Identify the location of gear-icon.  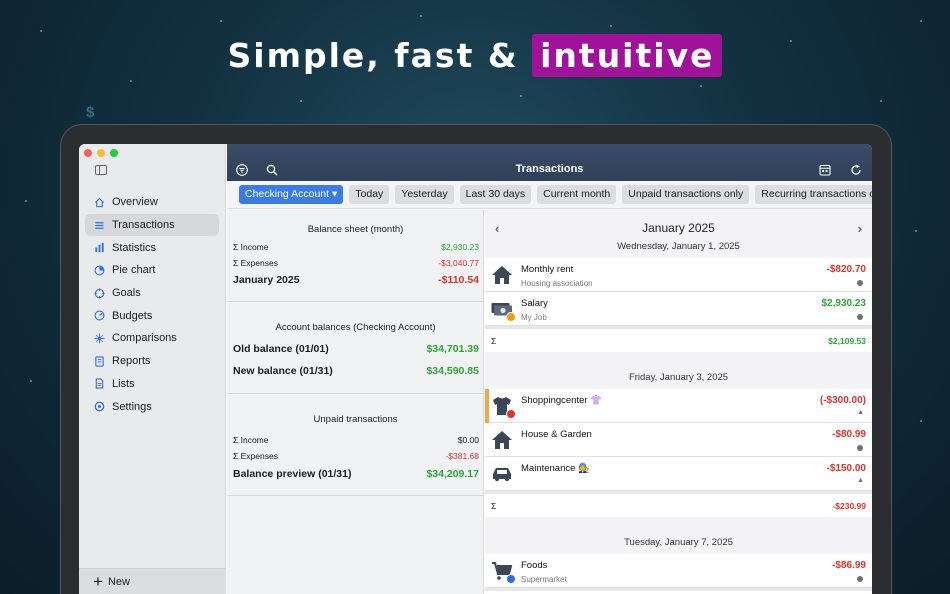
(99, 406).